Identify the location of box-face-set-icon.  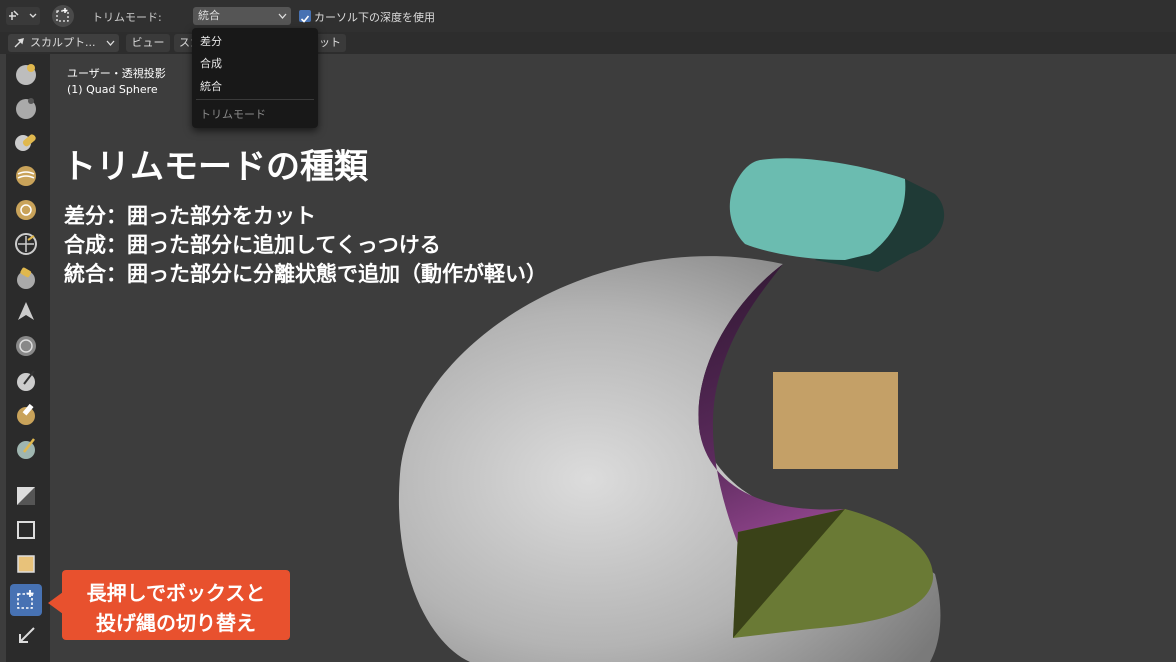
(26, 564).